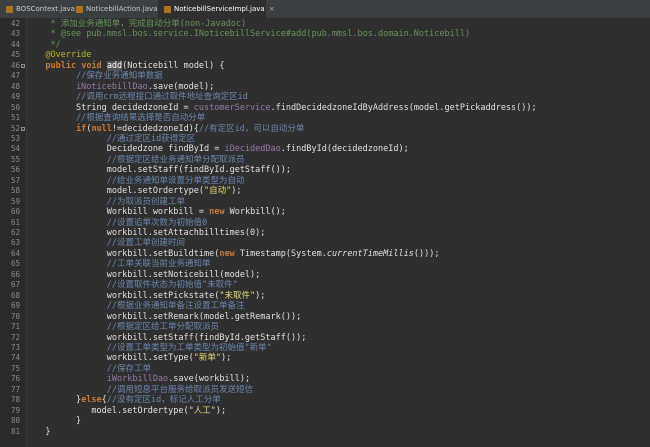 This screenshot has width=650, height=447. What do you see at coordinates (141, 118) in the screenshot?
I see `code-text: //根据查询结果选择是否自动分单` at bounding box center [141, 118].